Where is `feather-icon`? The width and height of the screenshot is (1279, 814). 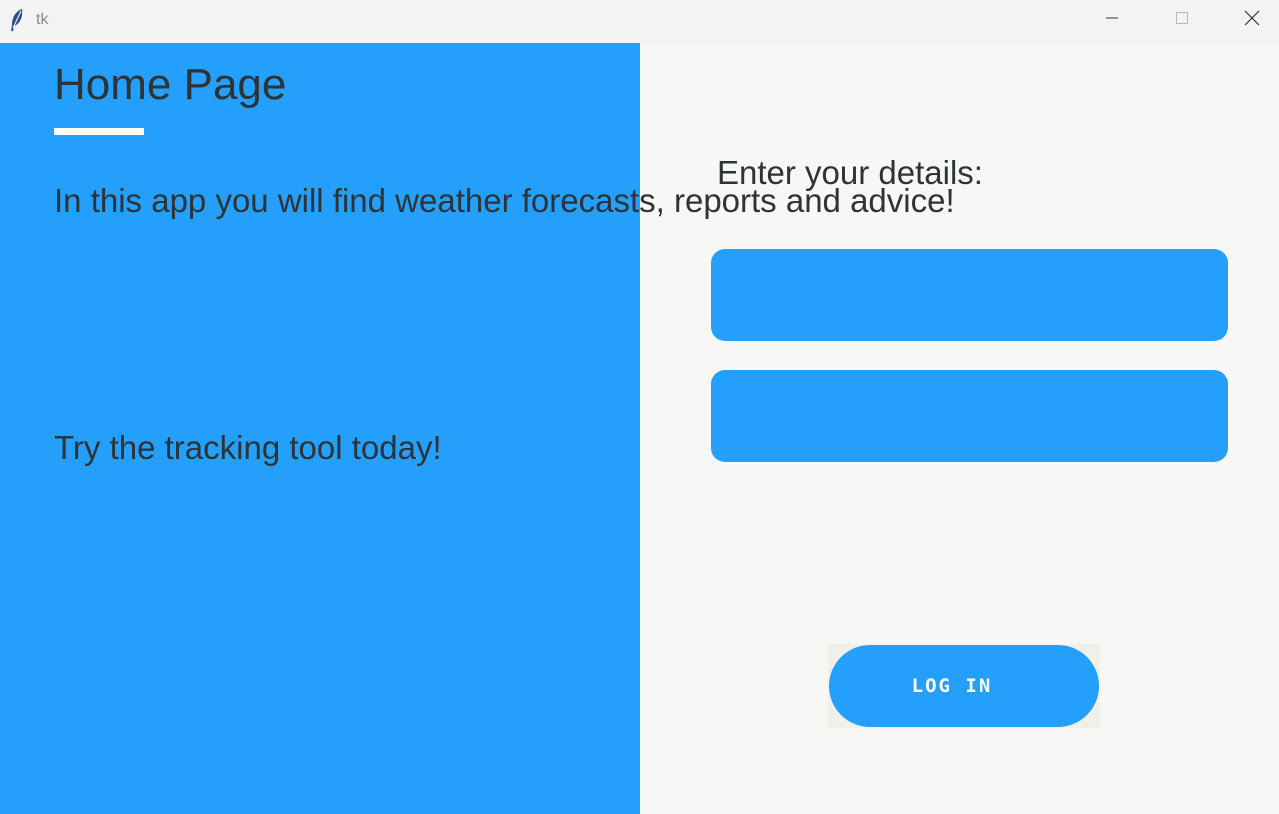 feather-icon is located at coordinates (17, 20).